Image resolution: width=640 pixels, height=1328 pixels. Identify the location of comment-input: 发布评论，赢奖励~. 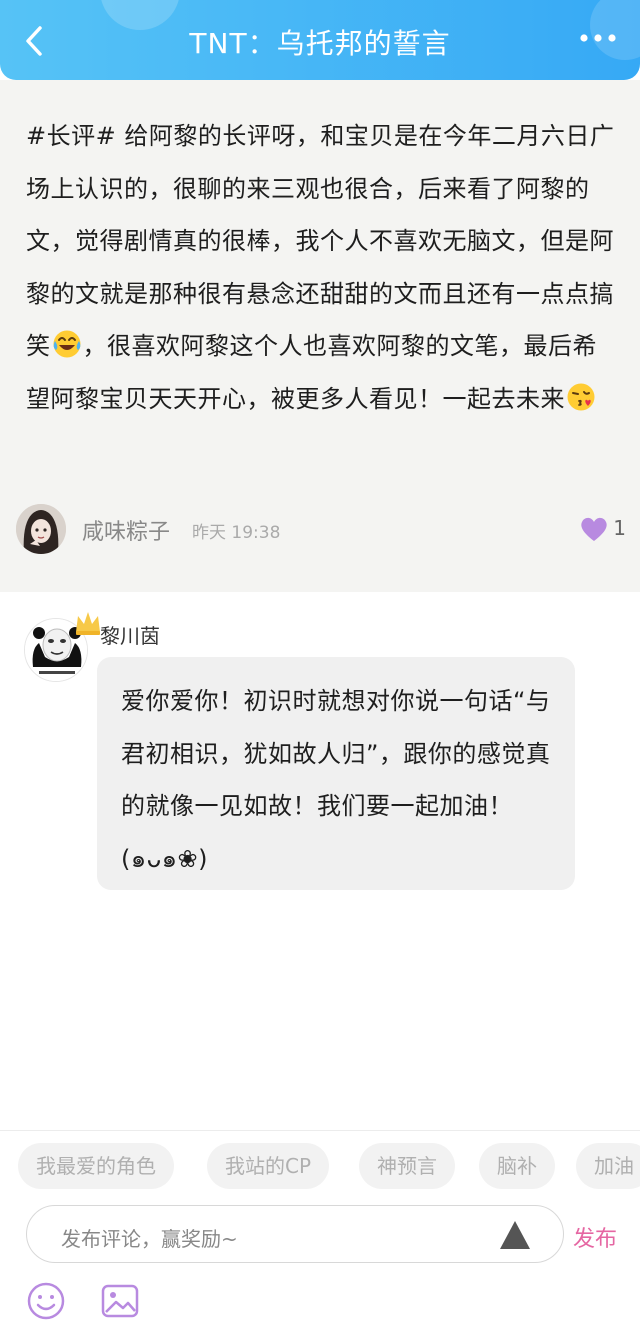
(295, 1234).